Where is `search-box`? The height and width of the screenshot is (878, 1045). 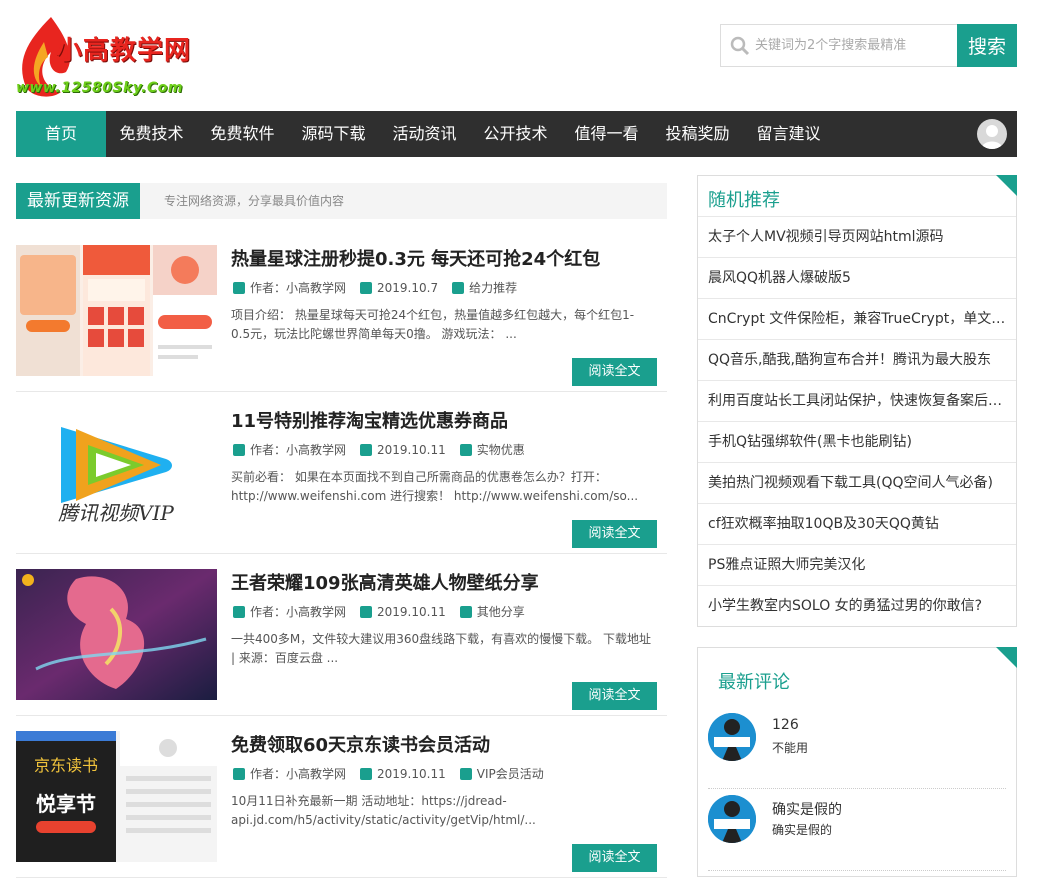 search-box is located at coordinates (838, 45).